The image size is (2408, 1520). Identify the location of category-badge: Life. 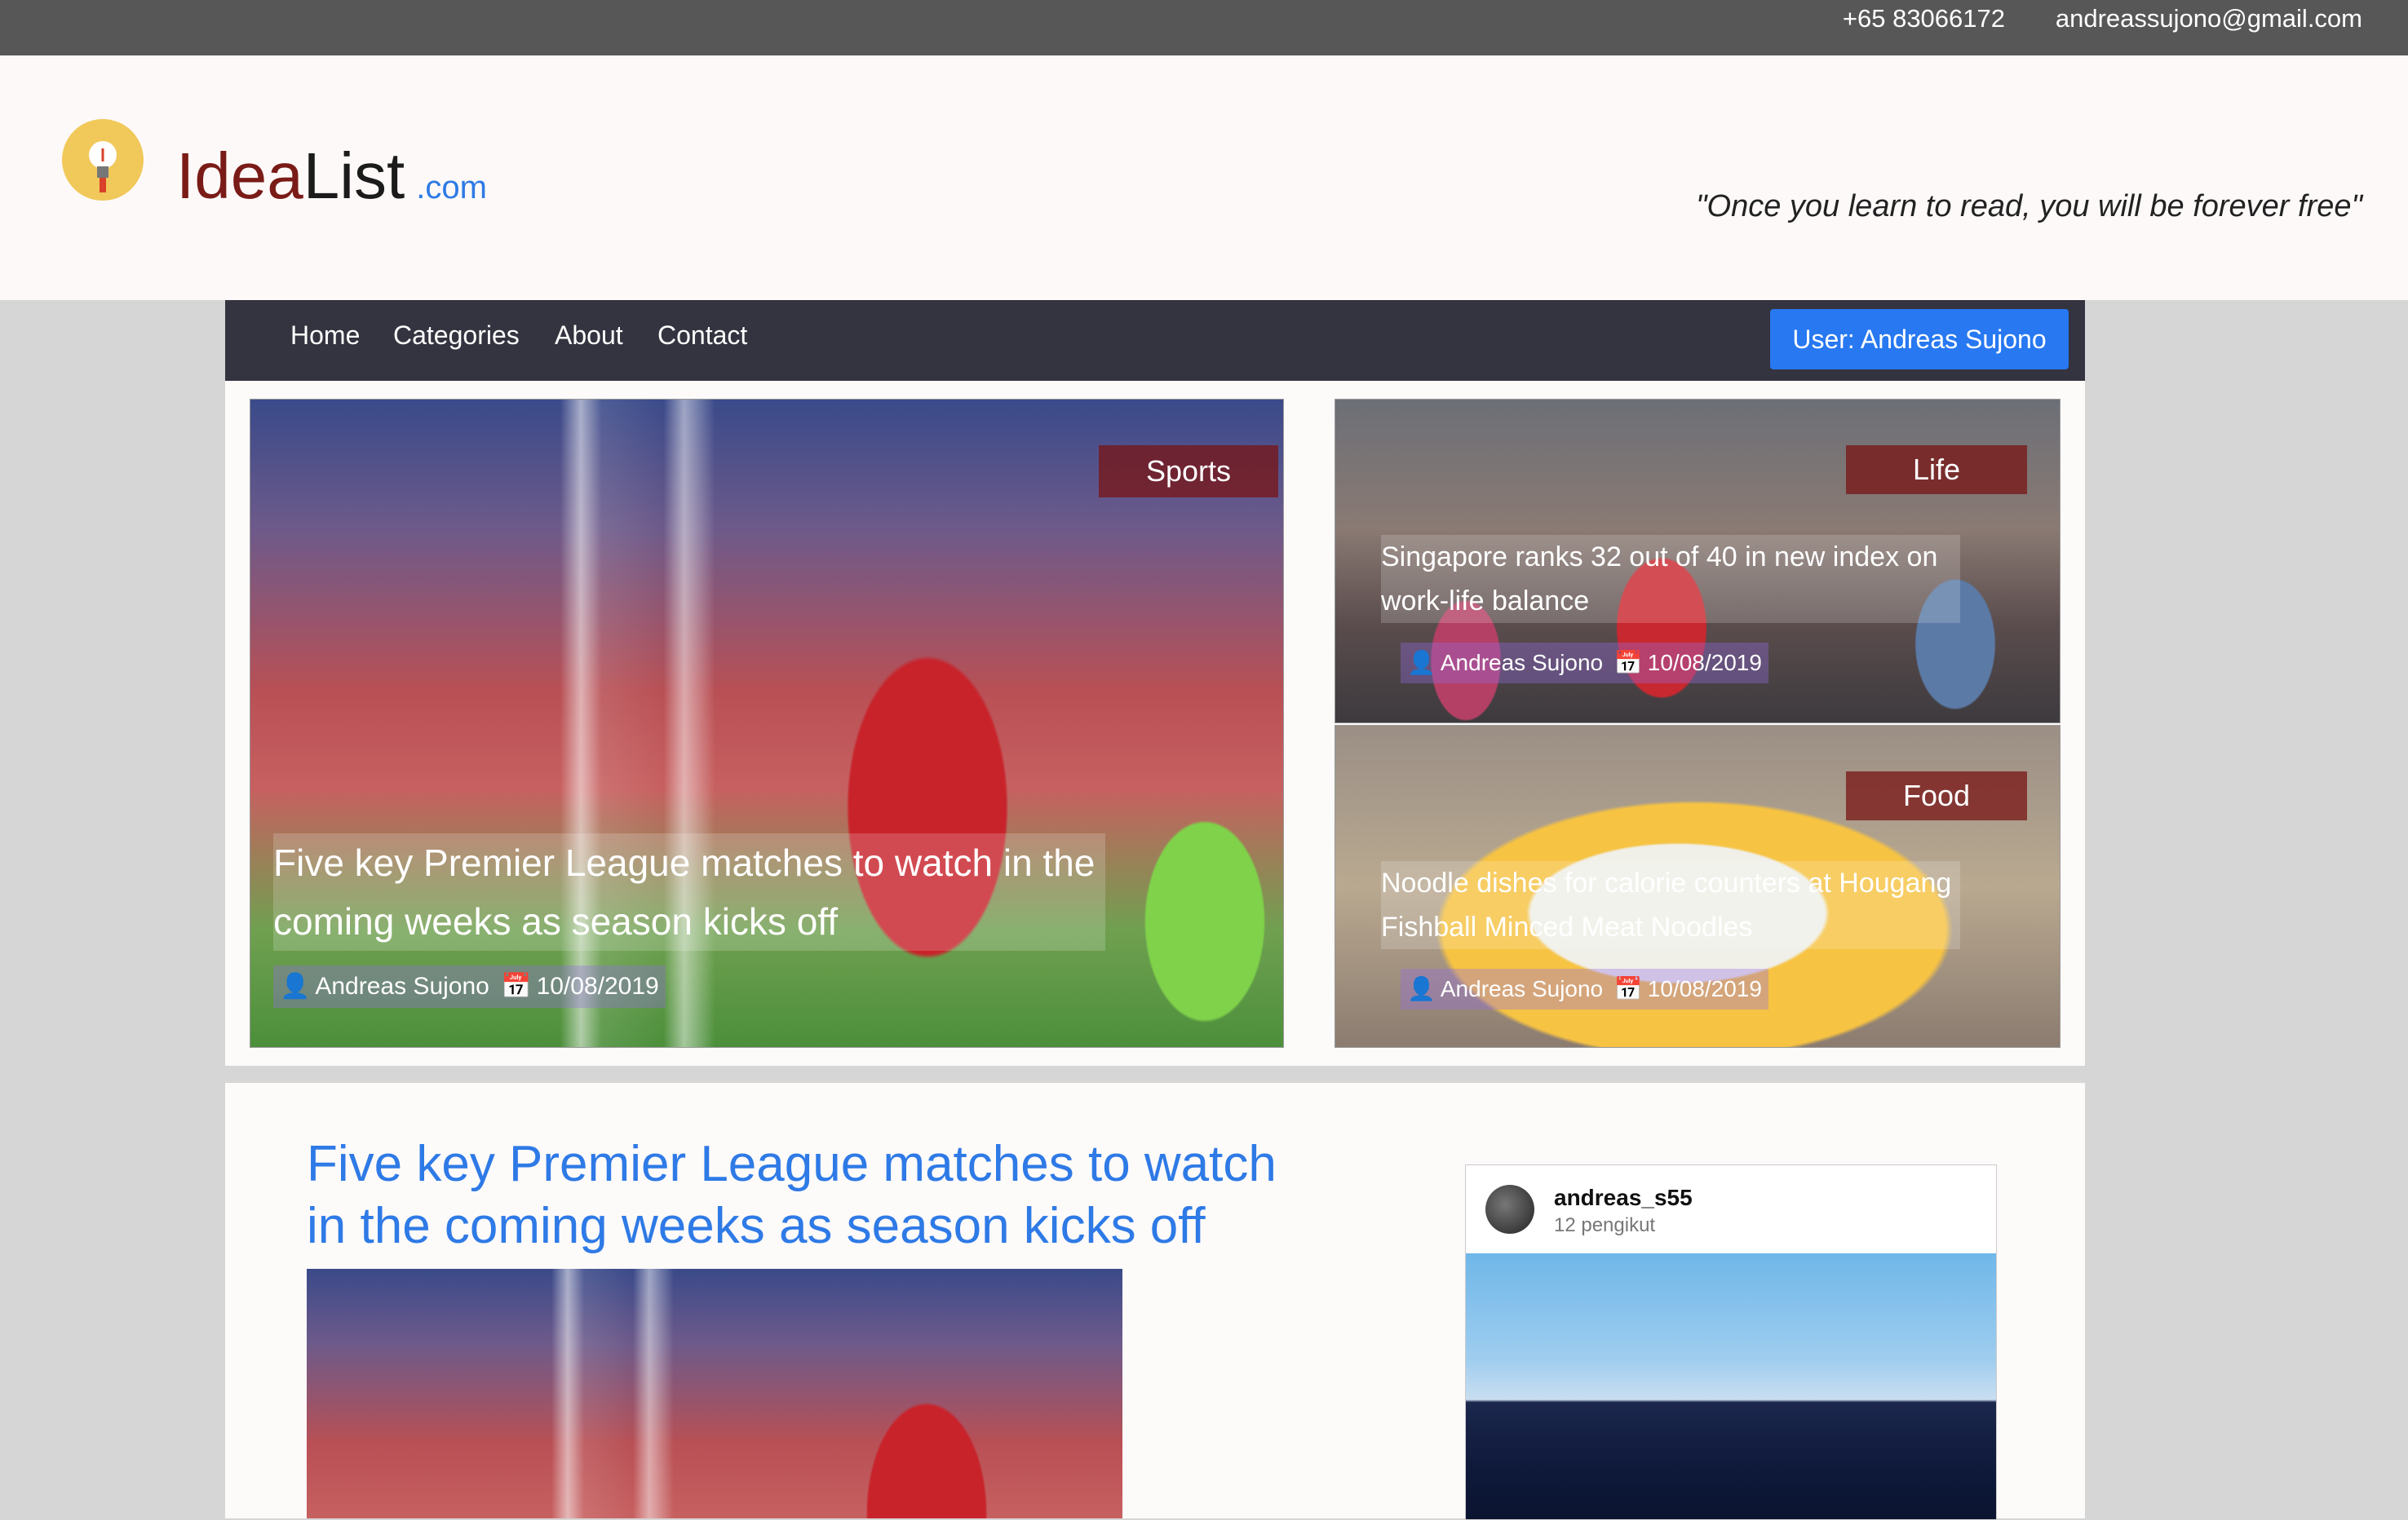
(1936, 470).